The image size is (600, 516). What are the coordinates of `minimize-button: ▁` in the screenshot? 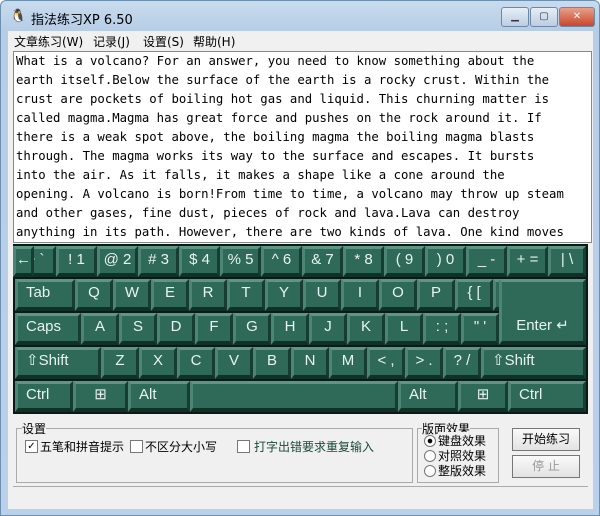 It's located at (515, 17).